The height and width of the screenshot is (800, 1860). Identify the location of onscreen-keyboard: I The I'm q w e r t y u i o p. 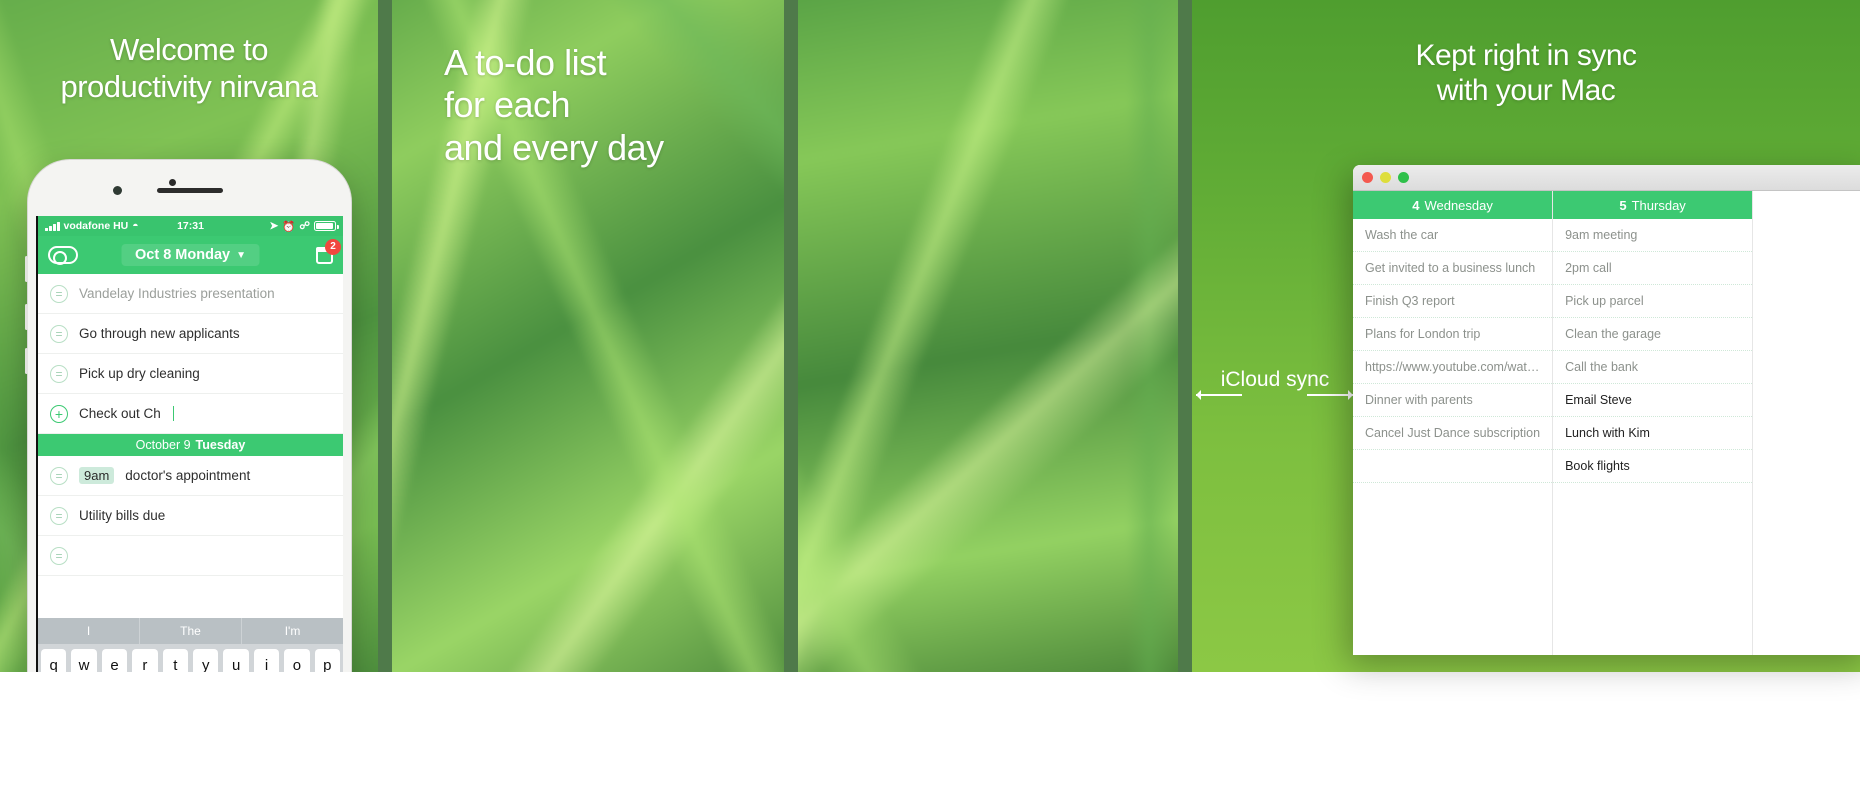
(190, 645).